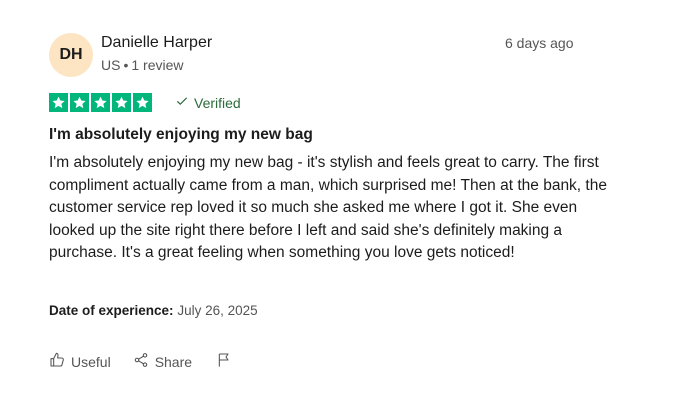  I want to click on checkmark-icon, so click(182, 102).